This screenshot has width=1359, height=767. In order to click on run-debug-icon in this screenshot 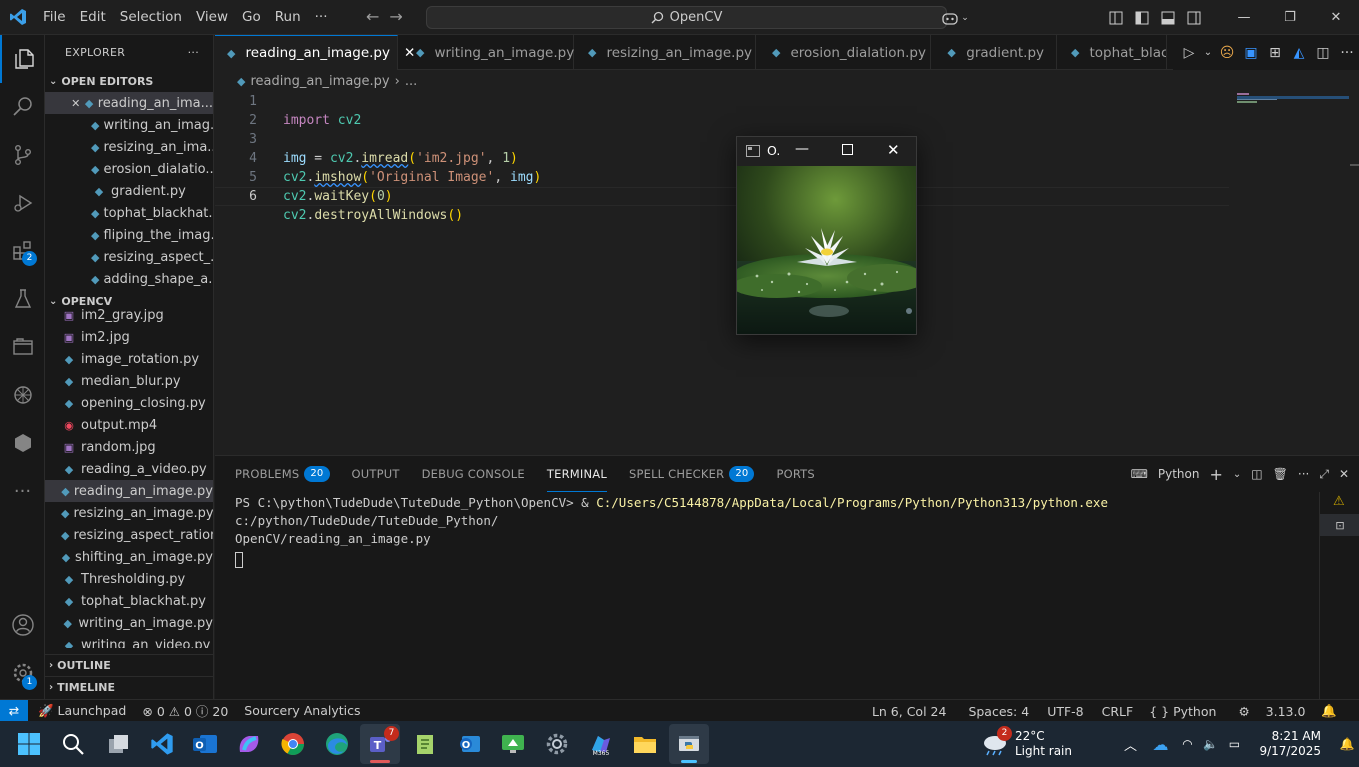, I will do `click(22, 203)`.